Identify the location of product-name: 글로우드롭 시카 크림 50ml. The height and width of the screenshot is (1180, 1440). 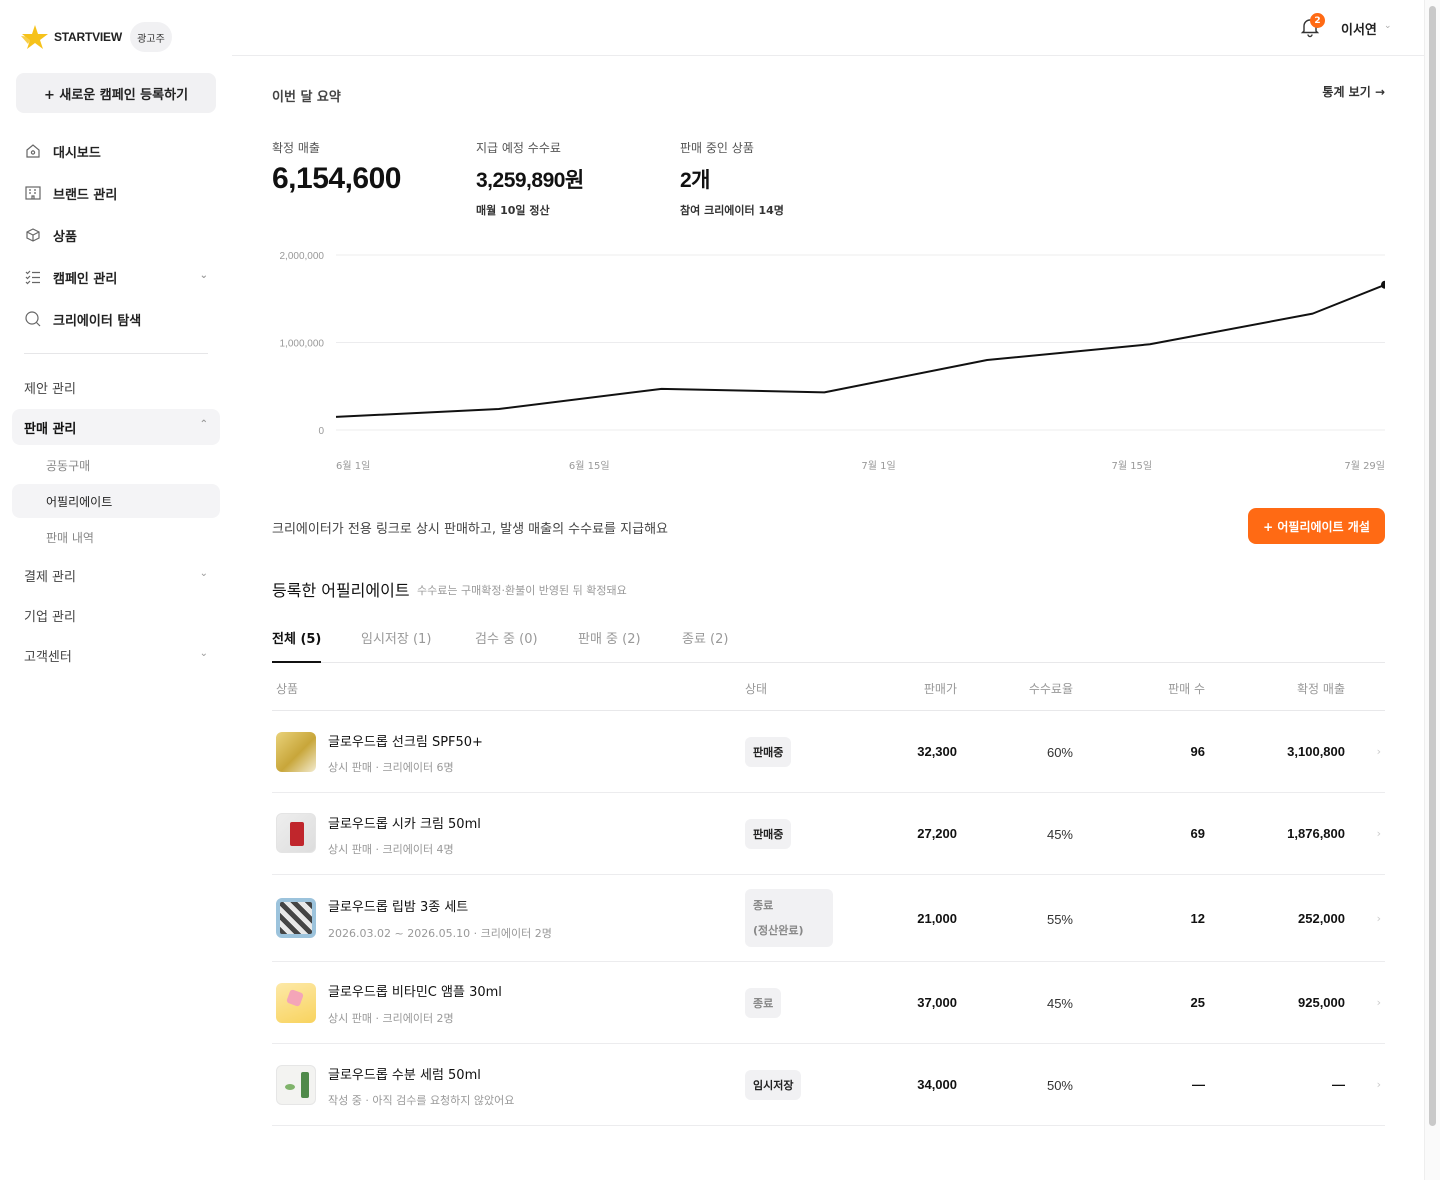
(404, 824).